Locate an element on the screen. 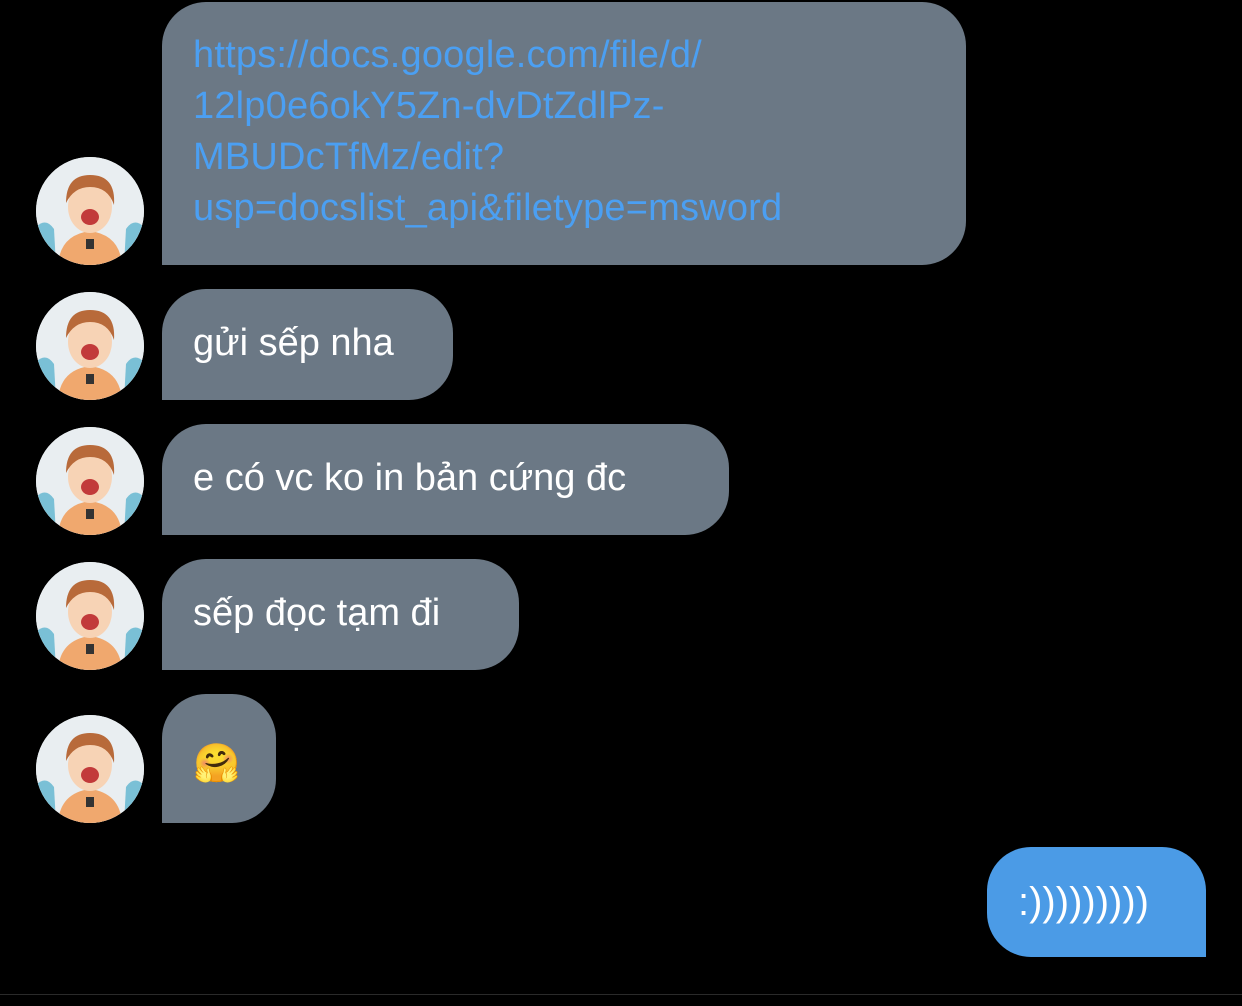 The height and width of the screenshot is (1006, 1242). incoming-message-bubble: 🤗 is located at coordinates (219, 758).